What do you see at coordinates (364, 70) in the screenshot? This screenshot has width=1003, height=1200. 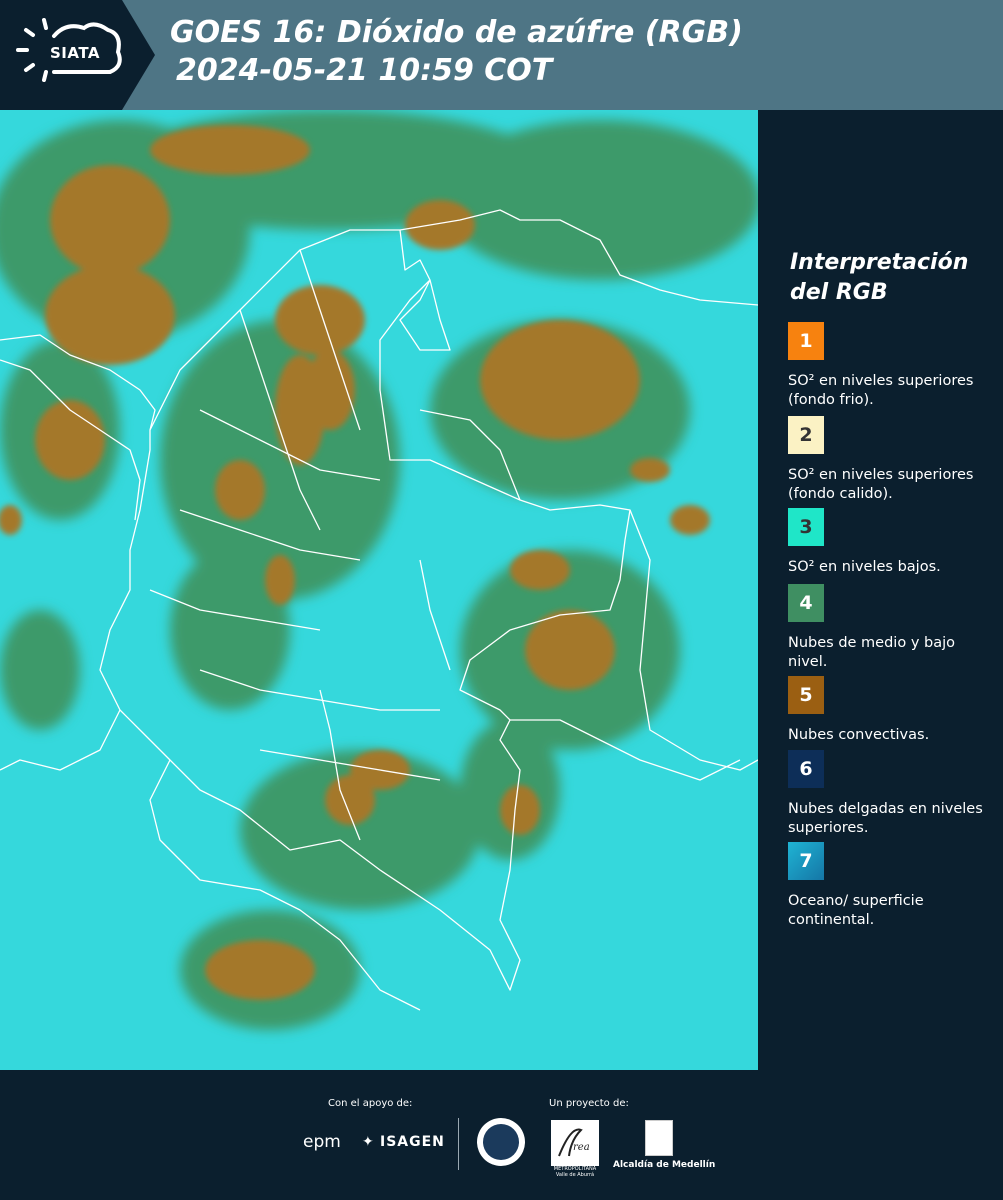 I see `title-line-2: 2024-05-21 10:59 COT` at bounding box center [364, 70].